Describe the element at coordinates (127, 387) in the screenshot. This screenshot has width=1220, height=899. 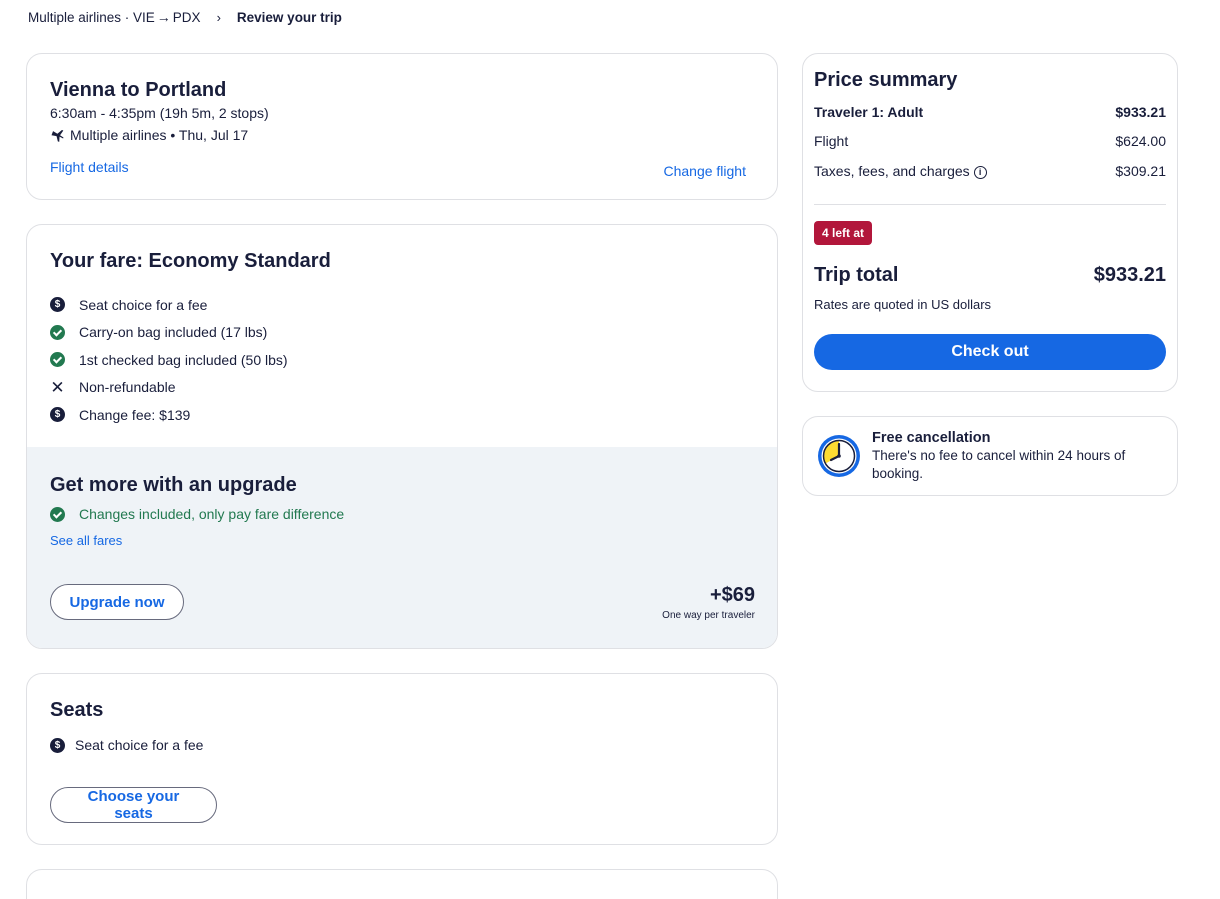
I see `fare-feature-text: Non-refundable` at that location.